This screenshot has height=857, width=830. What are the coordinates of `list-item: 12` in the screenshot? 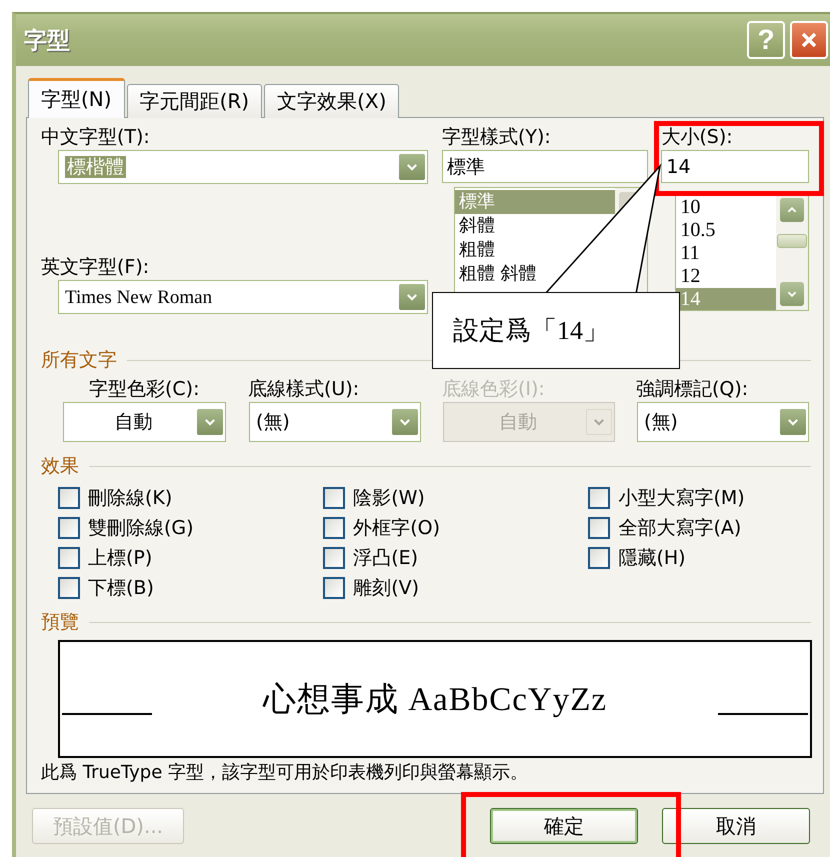 It's located at (726, 276).